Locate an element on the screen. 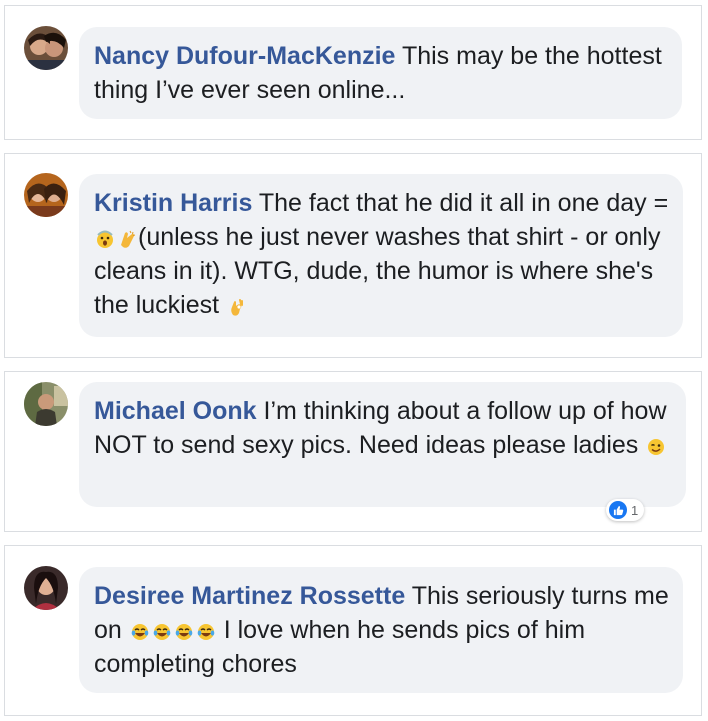 The height and width of the screenshot is (721, 708). comment-author: Michael Oonk is located at coordinates (175, 411).